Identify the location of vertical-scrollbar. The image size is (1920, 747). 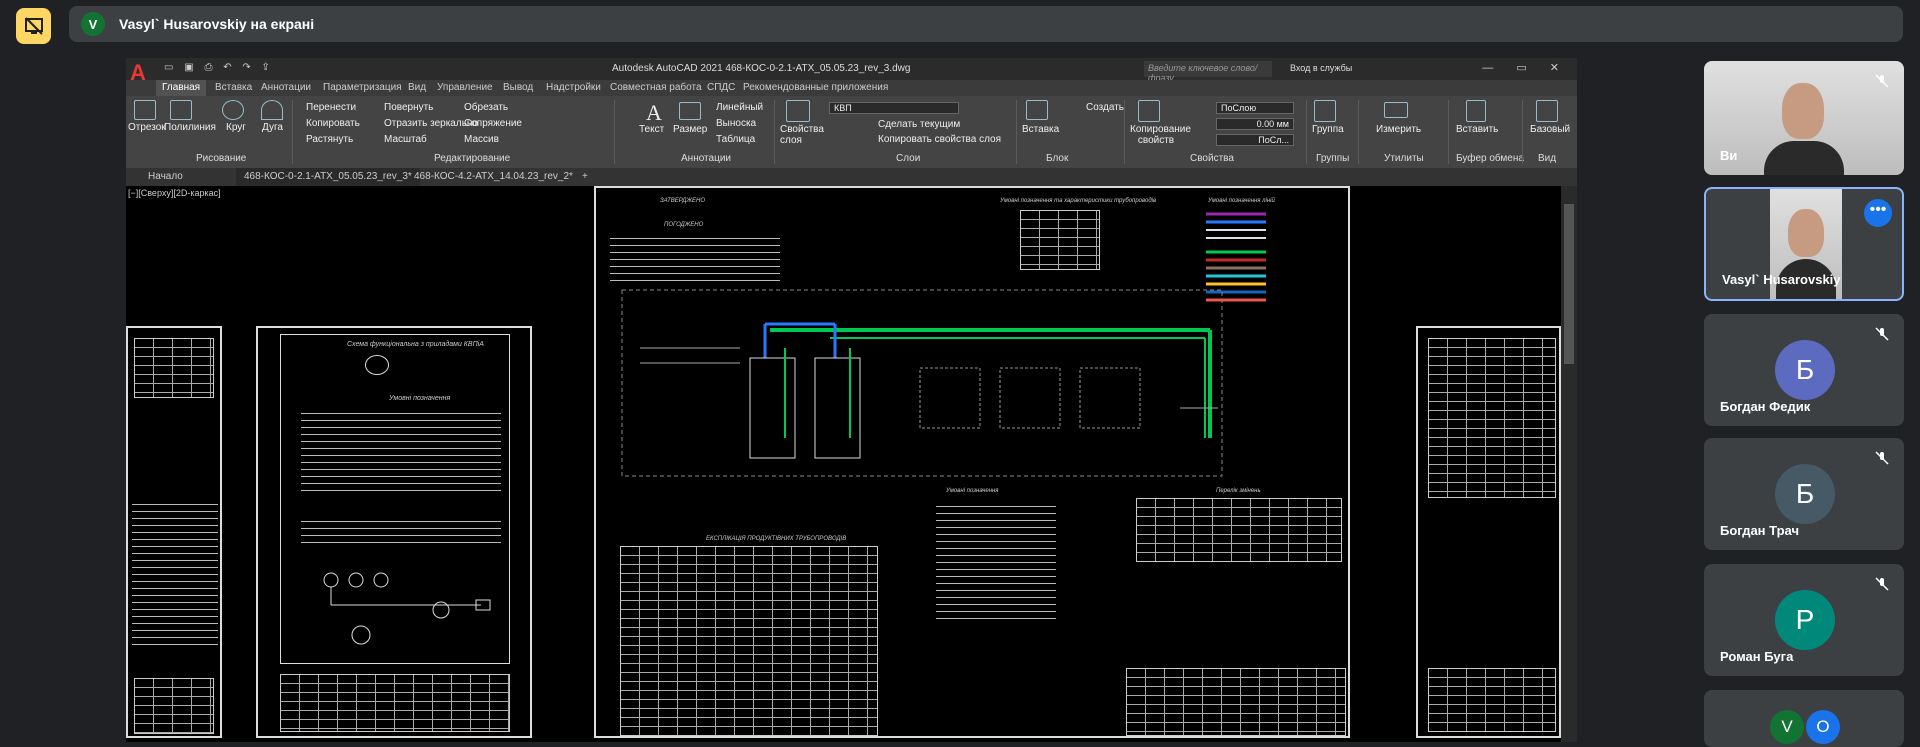
(1569, 464).